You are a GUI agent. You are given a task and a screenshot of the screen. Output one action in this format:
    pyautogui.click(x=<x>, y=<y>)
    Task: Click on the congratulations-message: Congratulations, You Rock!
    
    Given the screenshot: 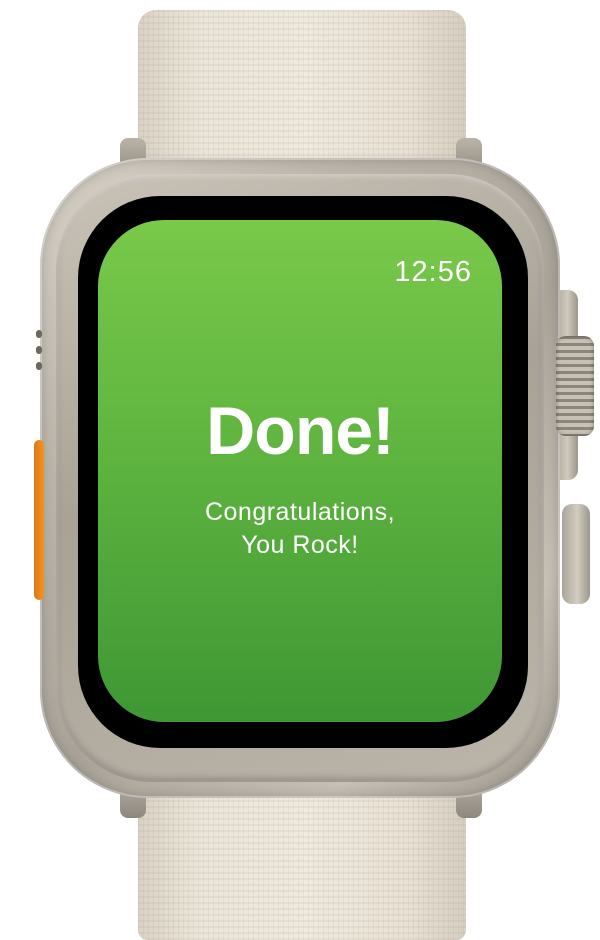 What is the action you would take?
    pyautogui.click(x=300, y=529)
    